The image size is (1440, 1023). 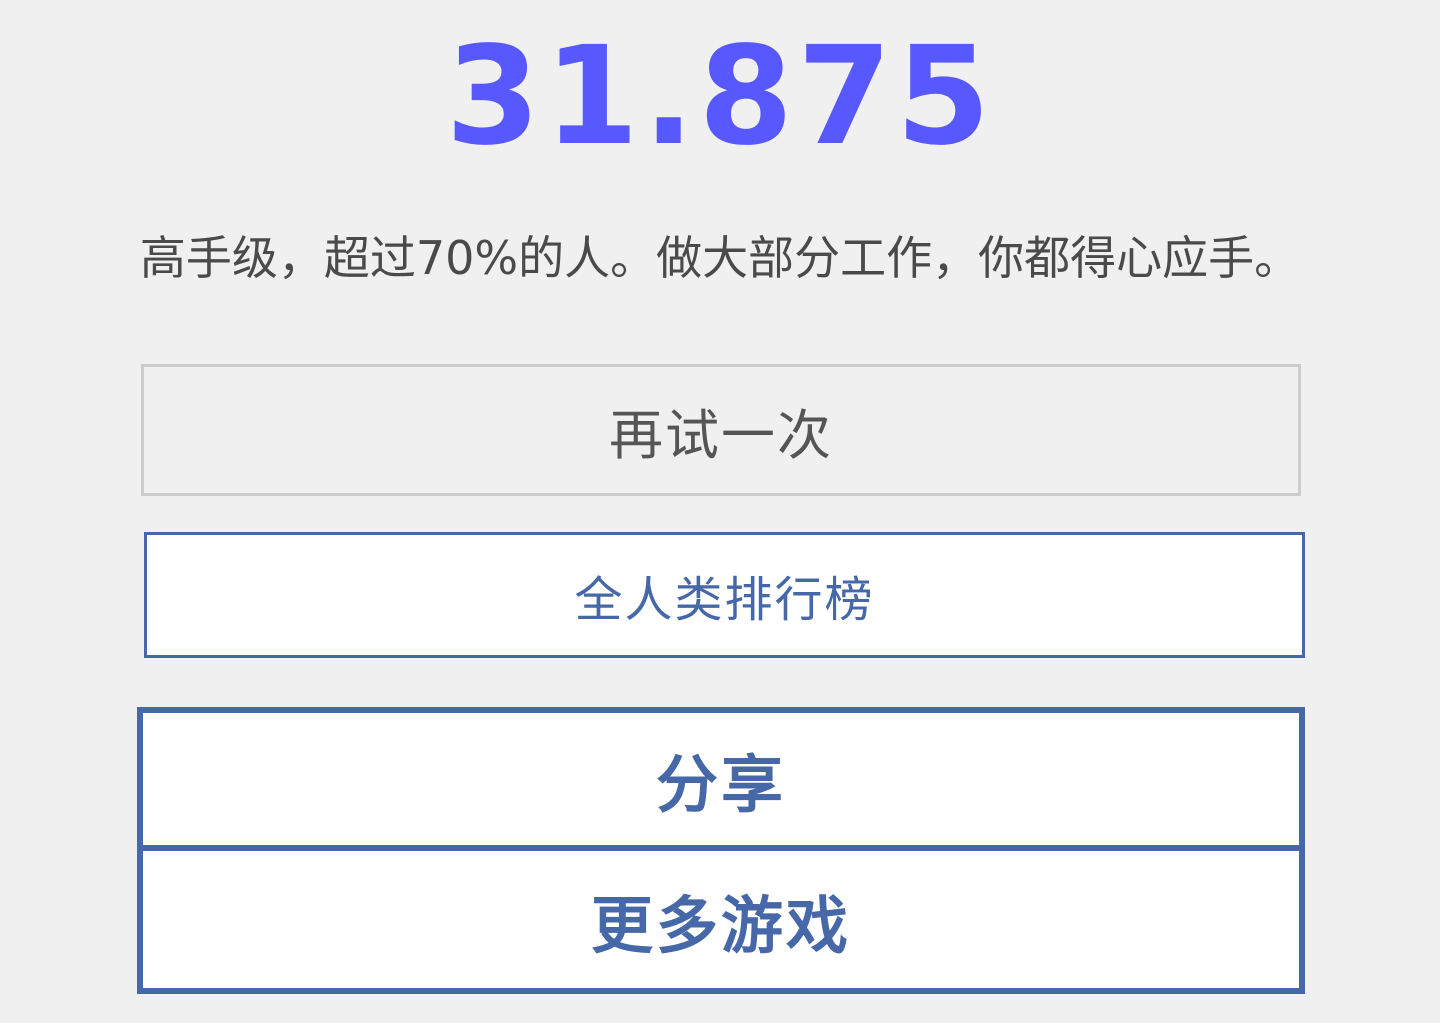 I want to click on score-value: 31.875, so click(x=720, y=97).